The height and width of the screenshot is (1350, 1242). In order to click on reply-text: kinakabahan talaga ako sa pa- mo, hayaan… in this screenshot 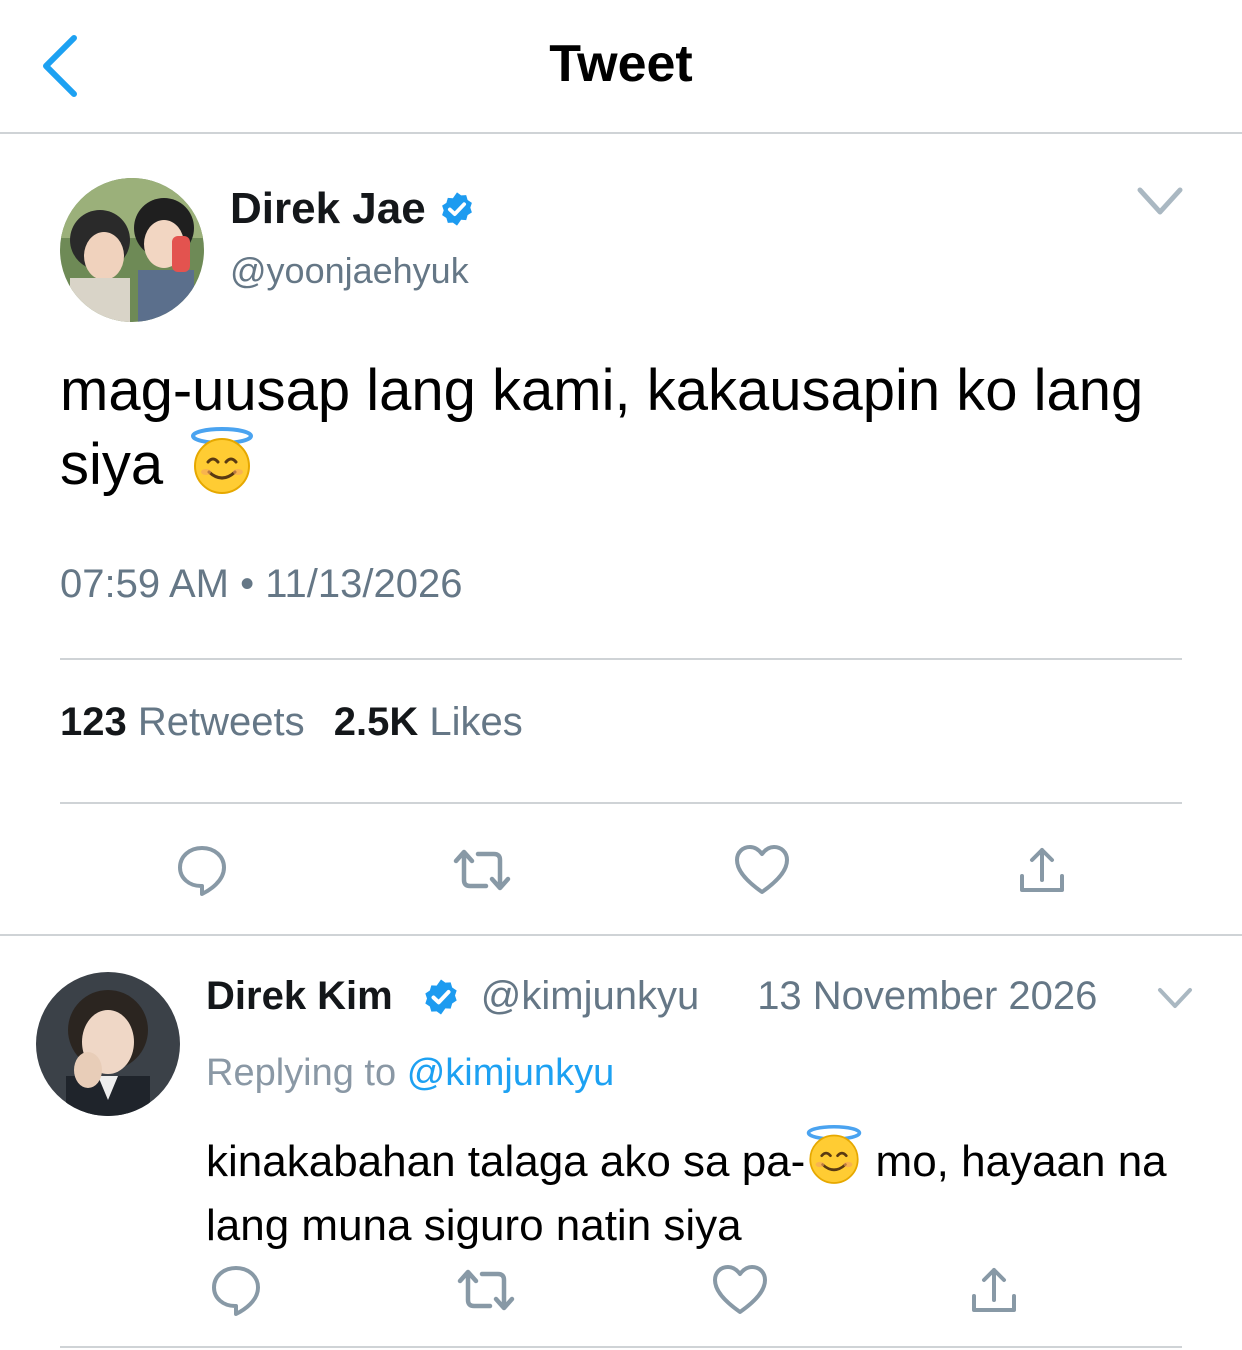, I will do `click(711, 1189)`.